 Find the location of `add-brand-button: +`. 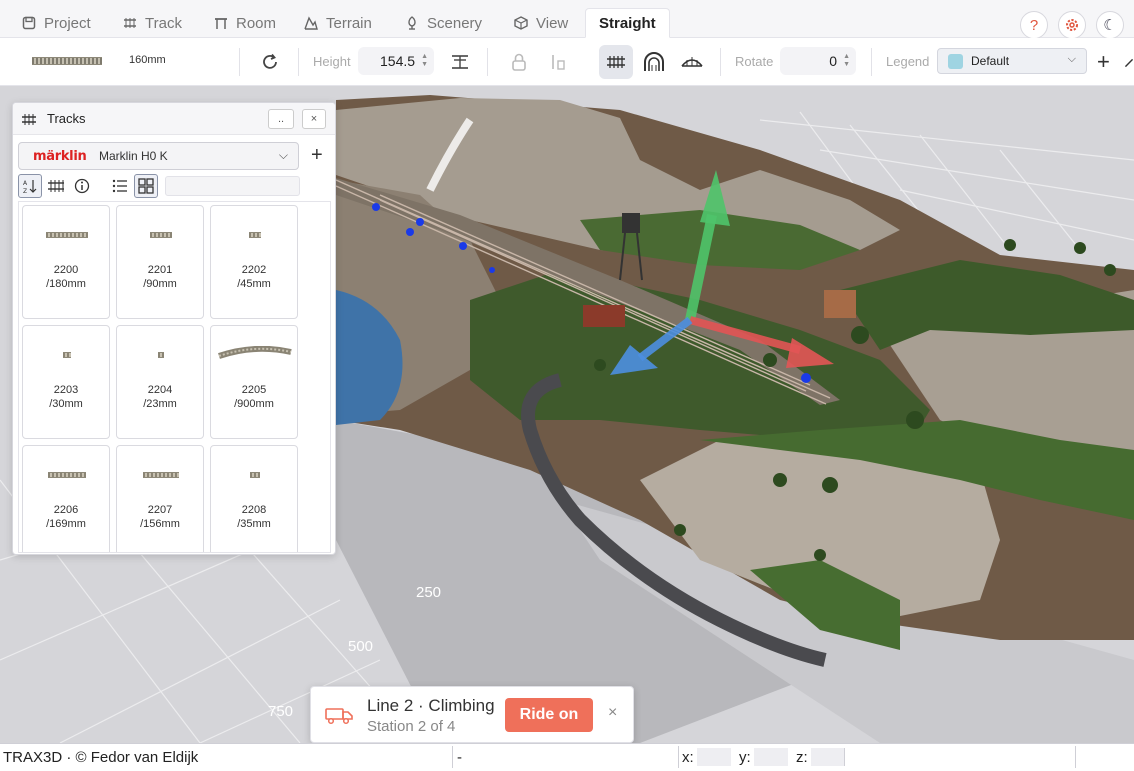

add-brand-button: + is located at coordinates (317, 155).